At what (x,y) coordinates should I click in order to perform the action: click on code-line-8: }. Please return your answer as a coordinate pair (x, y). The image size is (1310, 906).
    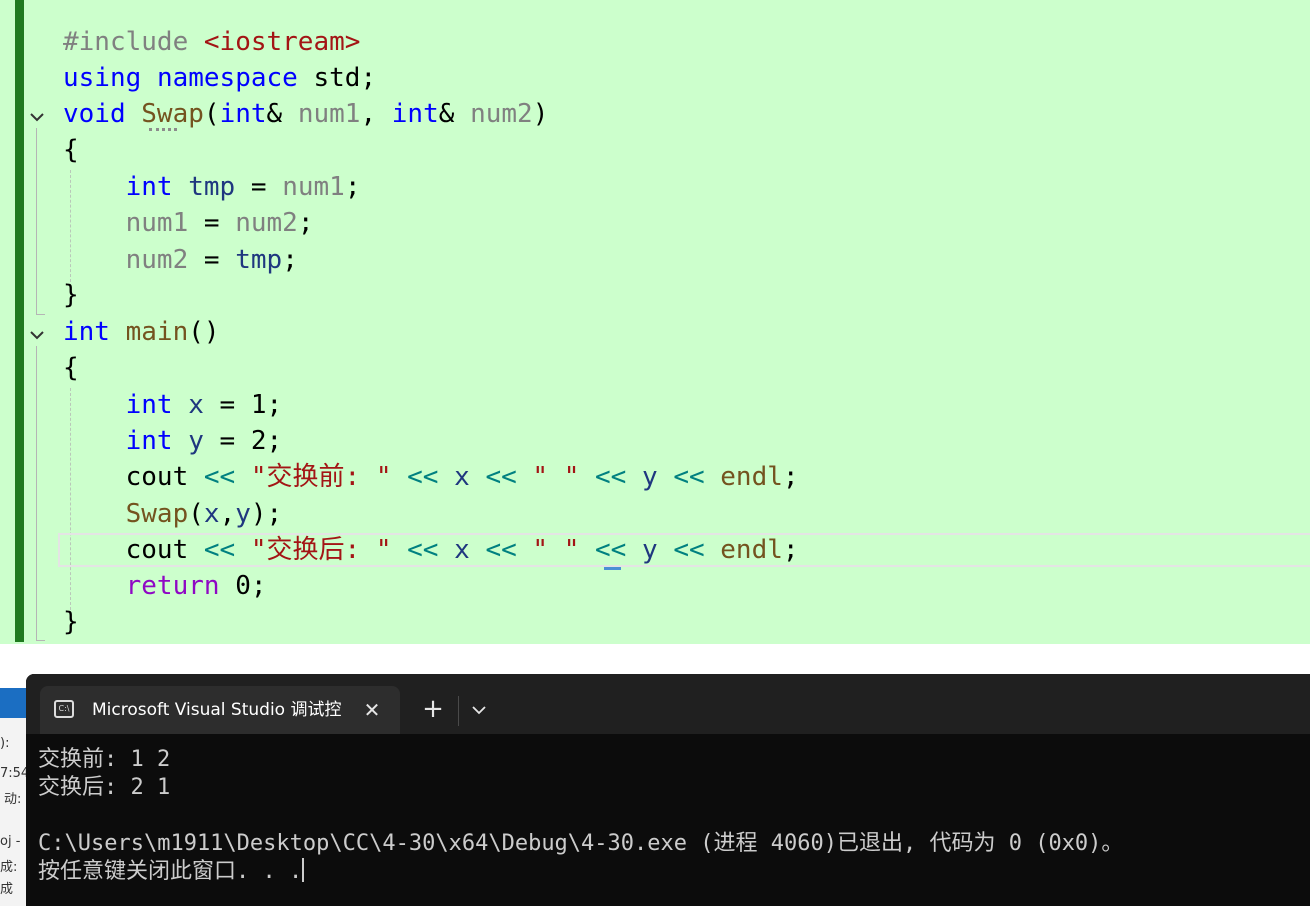
    Looking at the image, I should click on (71, 295).